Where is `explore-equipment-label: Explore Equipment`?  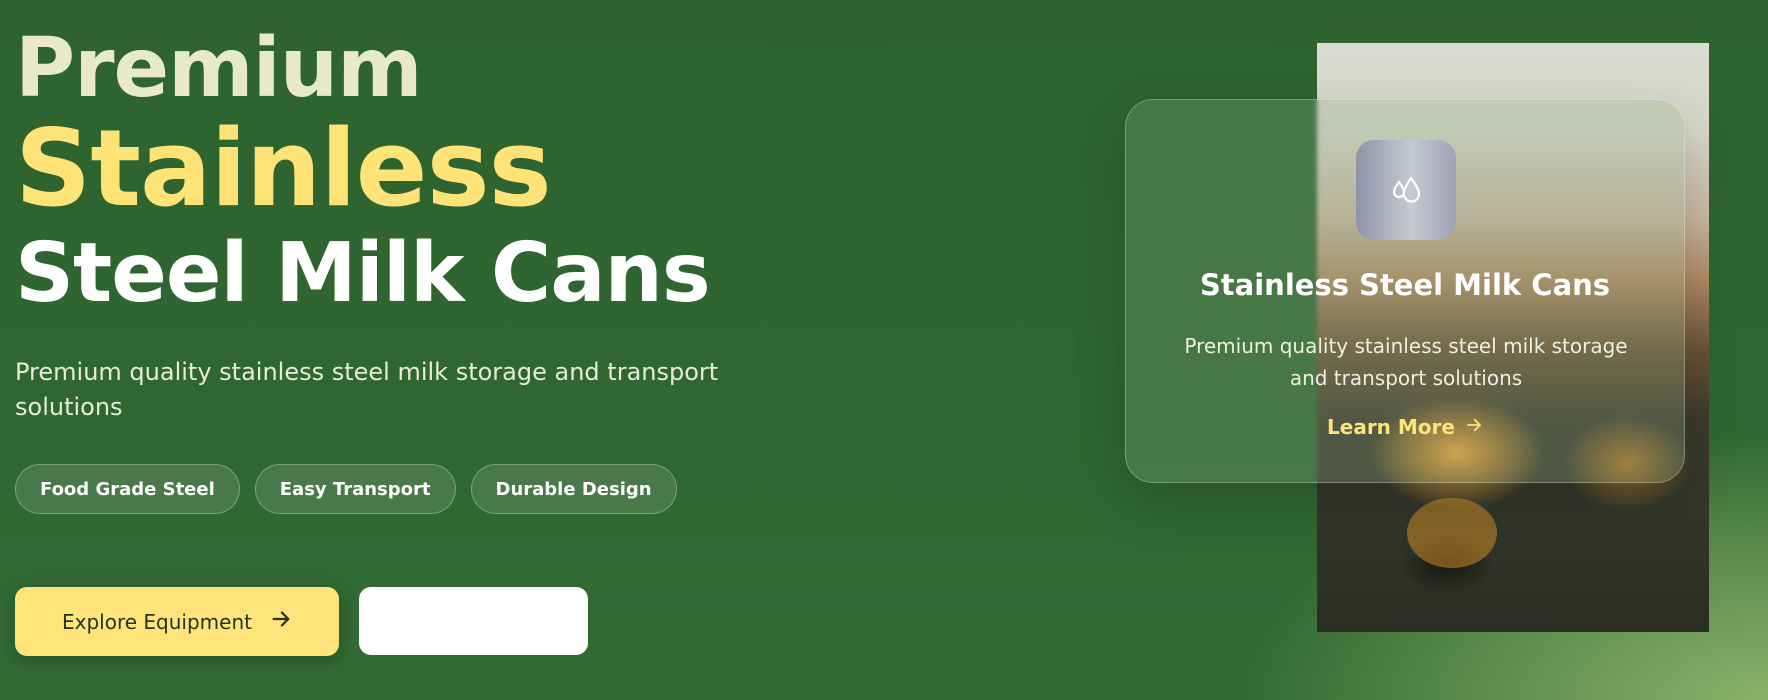 explore-equipment-label: Explore Equipment is located at coordinates (157, 621).